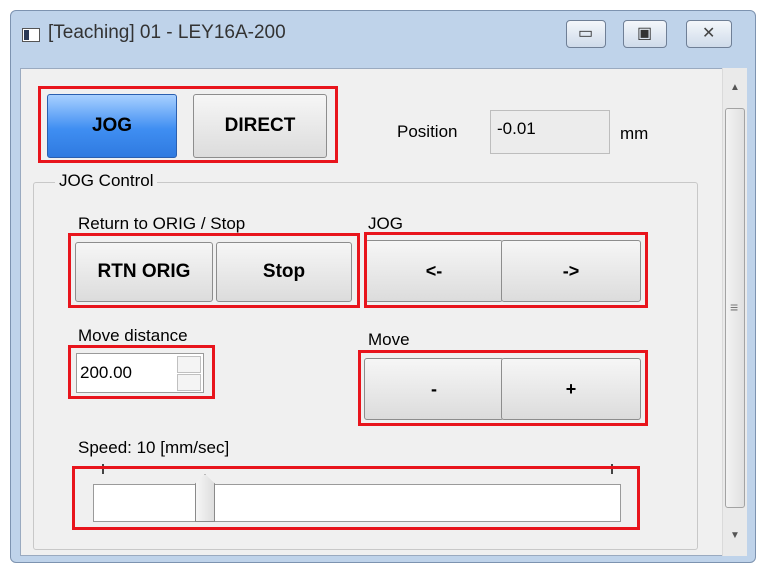 This screenshot has height=566, width=759. What do you see at coordinates (389, 339) in the screenshot?
I see `move-label: Move` at bounding box center [389, 339].